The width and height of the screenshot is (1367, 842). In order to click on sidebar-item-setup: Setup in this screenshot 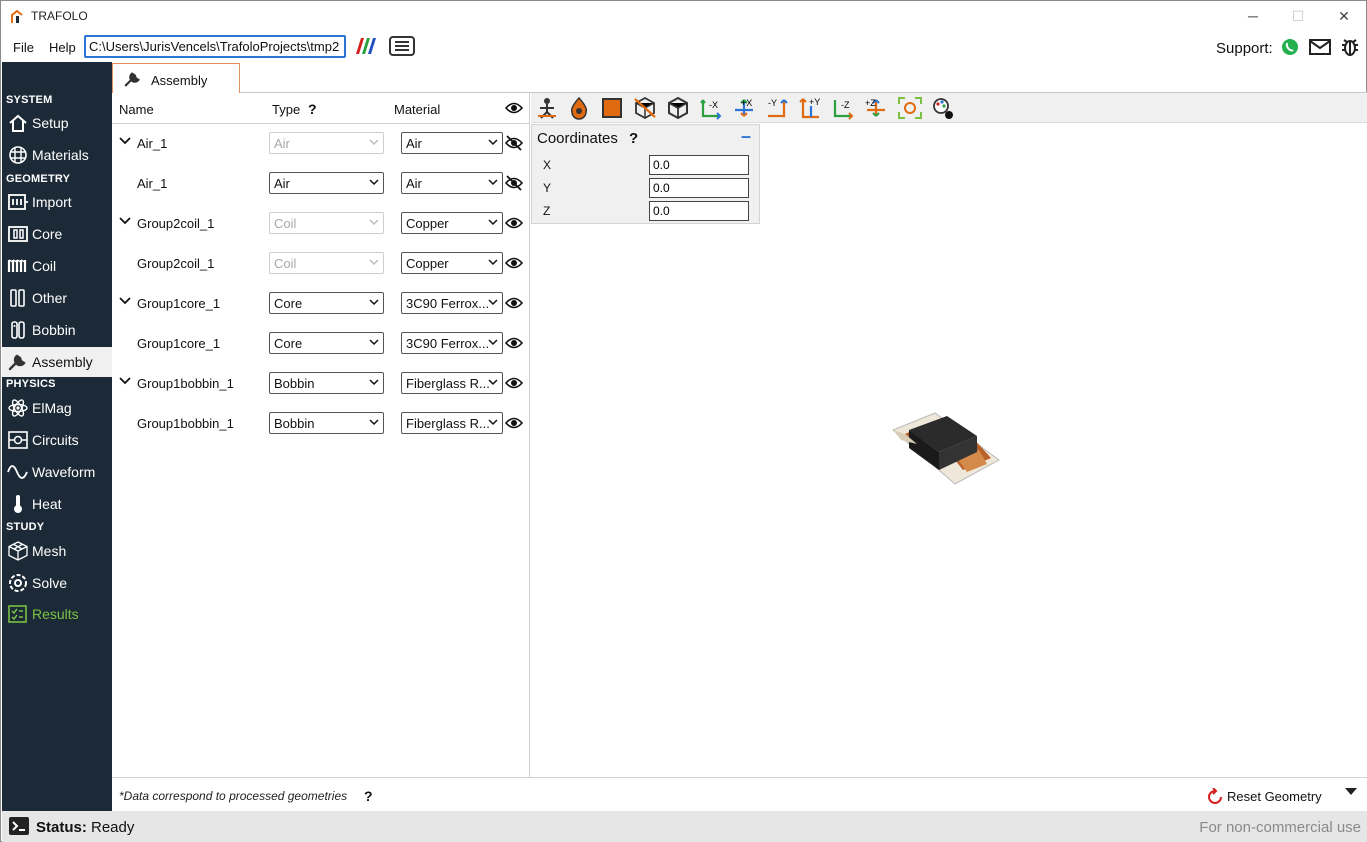, I will do `click(57, 123)`.